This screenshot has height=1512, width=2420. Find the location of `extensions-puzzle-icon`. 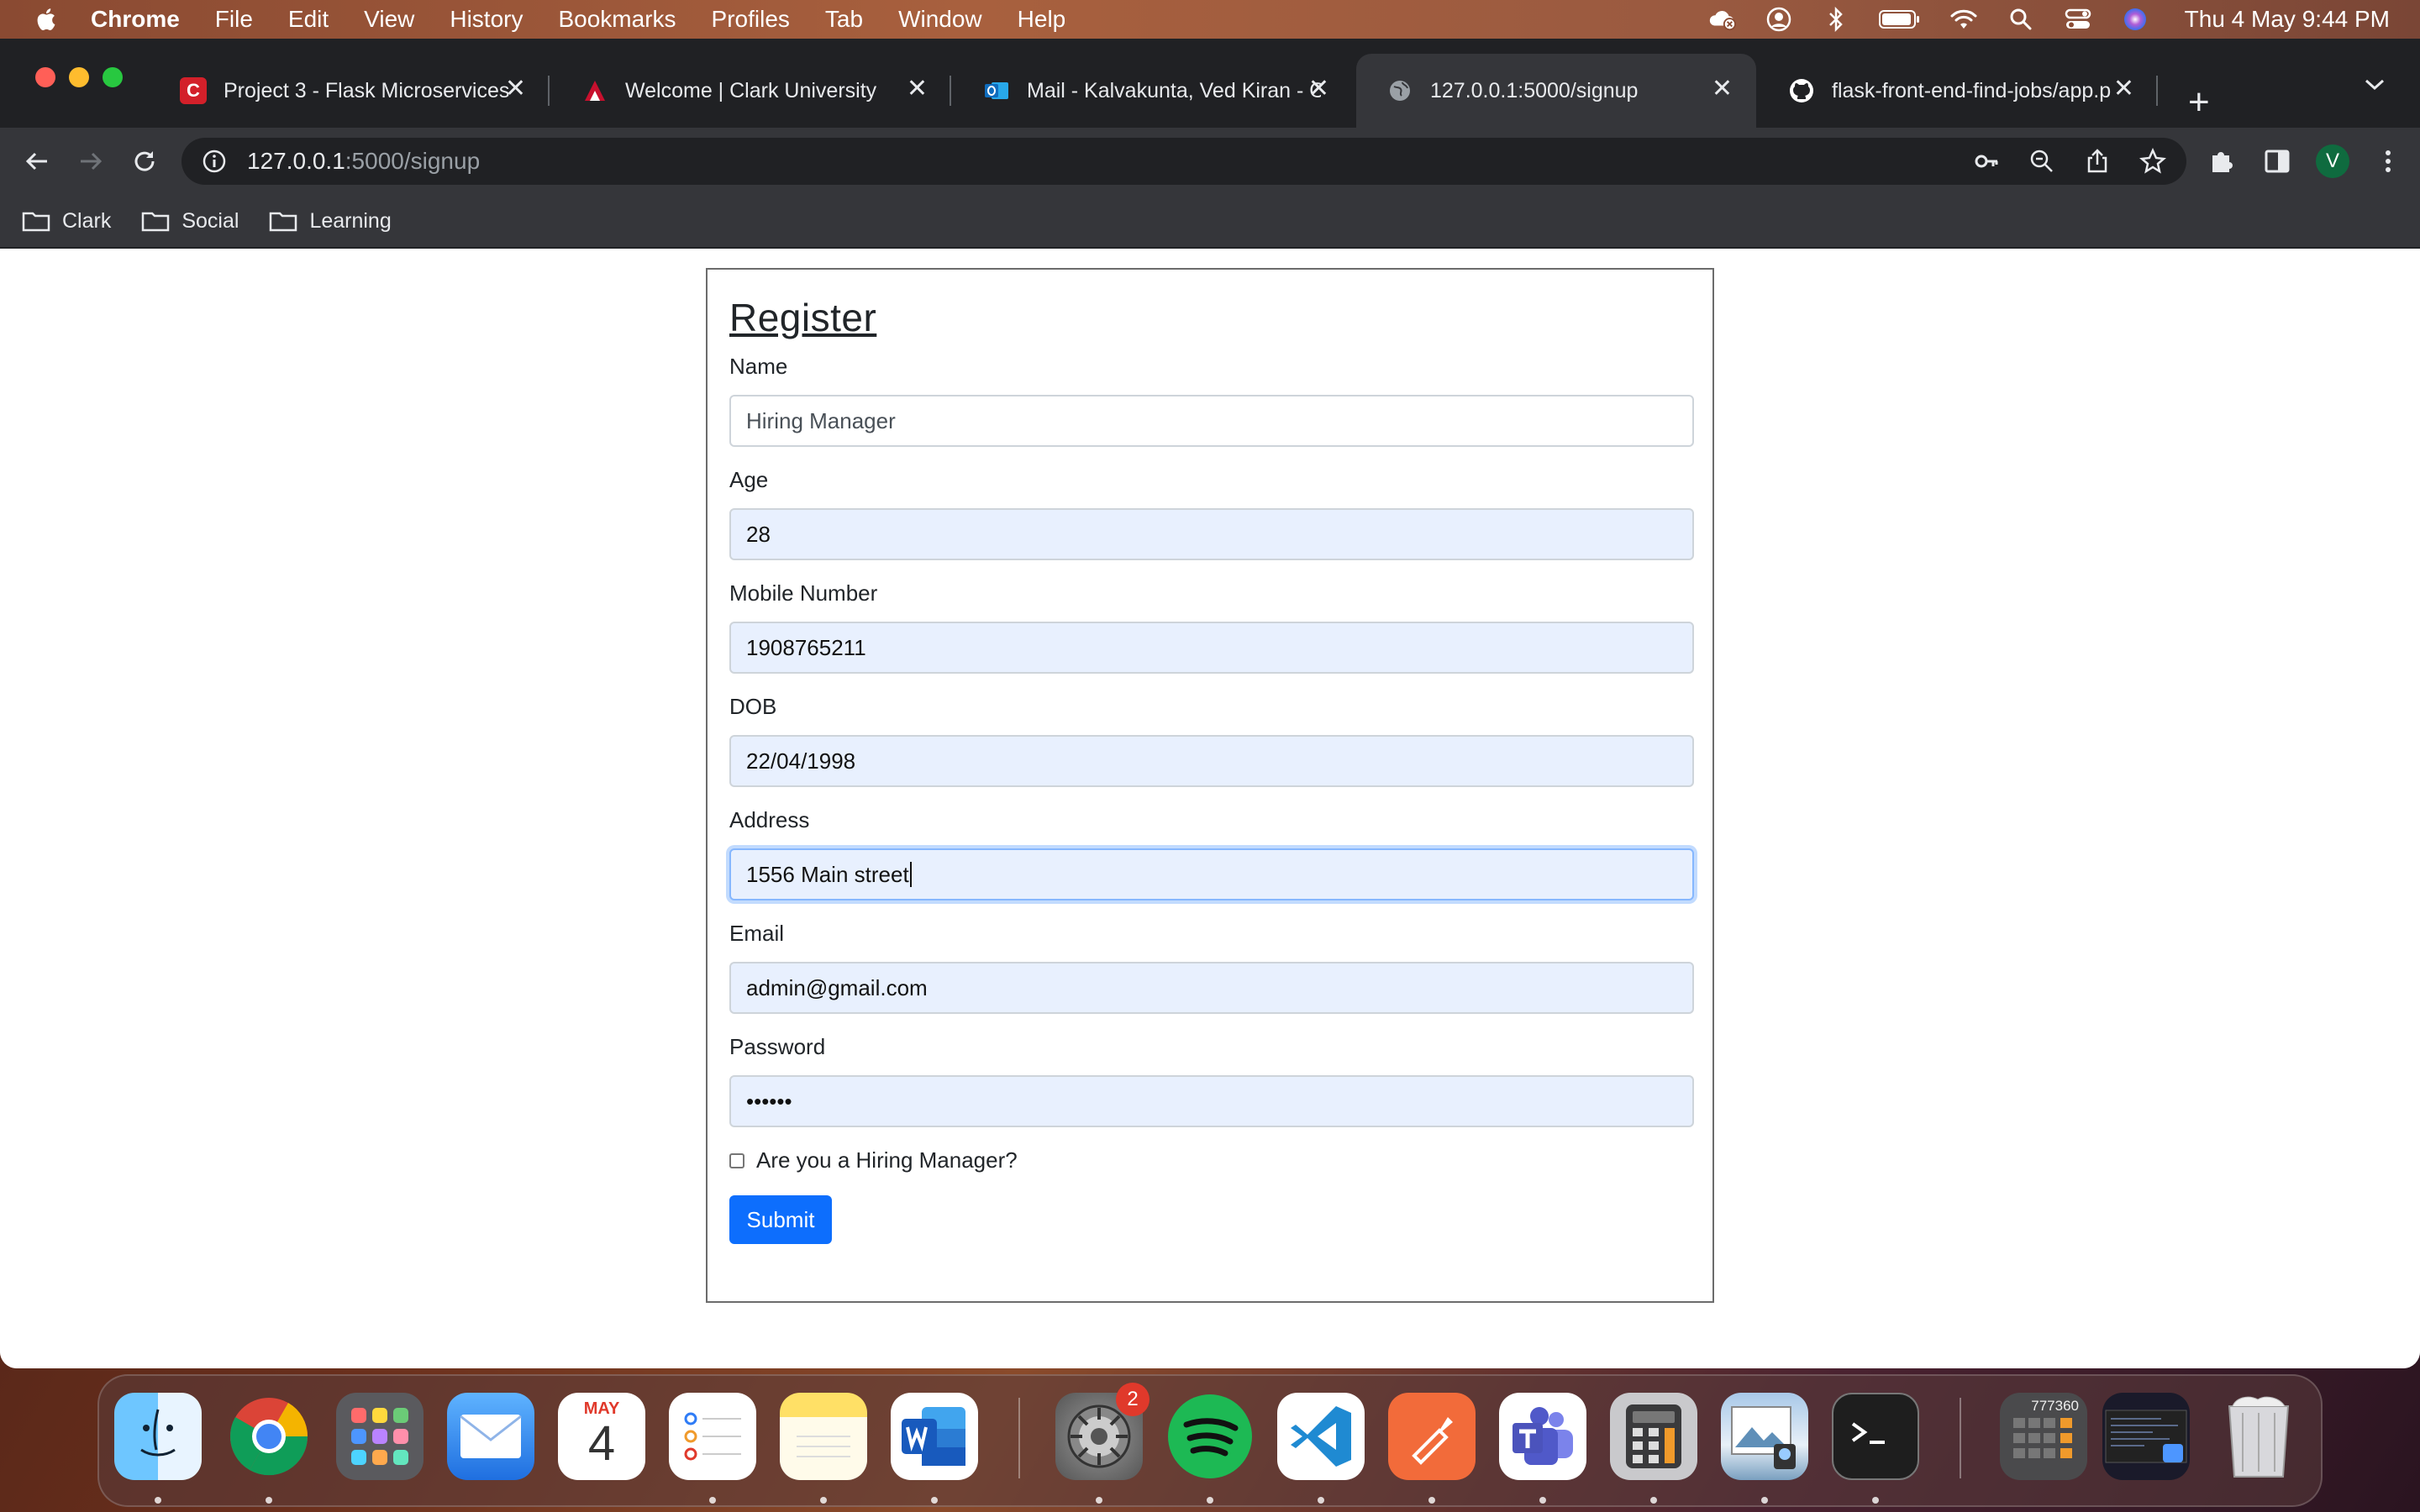

extensions-puzzle-icon is located at coordinates (2221, 161).